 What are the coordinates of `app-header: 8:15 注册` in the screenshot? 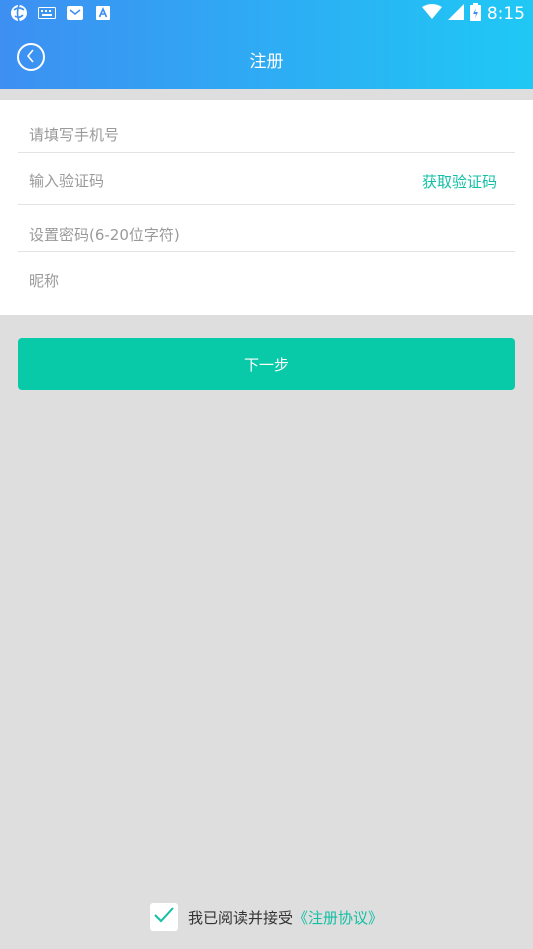 It's located at (266, 44).